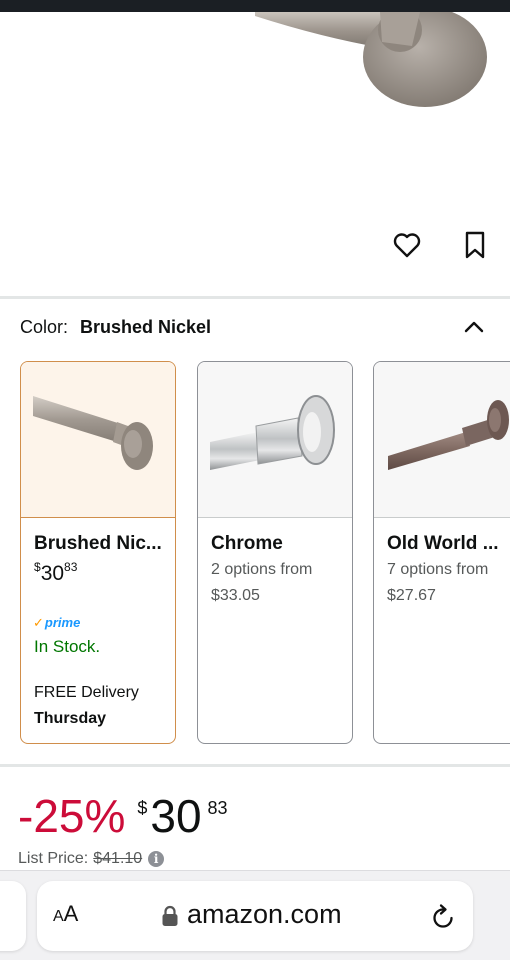 Image resolution: width=510 pixels, height=960 pixels. I want to click on status-strip, so click(255, 6).